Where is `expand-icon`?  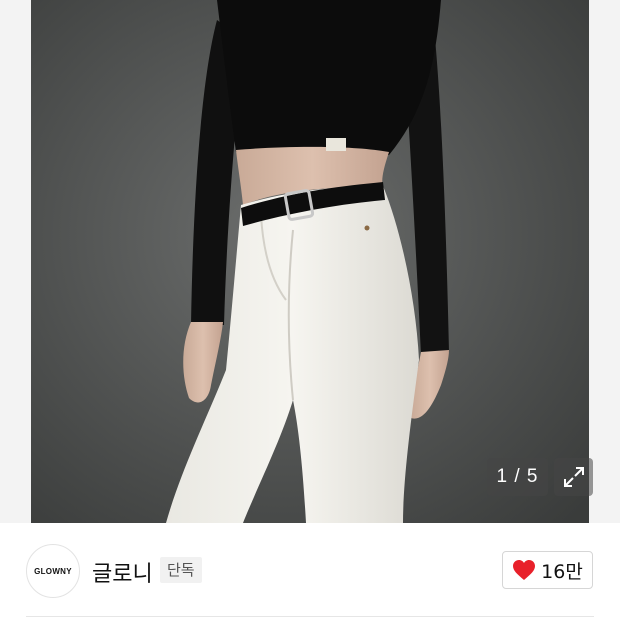
expand-icon is located at coordinates (573, 477).